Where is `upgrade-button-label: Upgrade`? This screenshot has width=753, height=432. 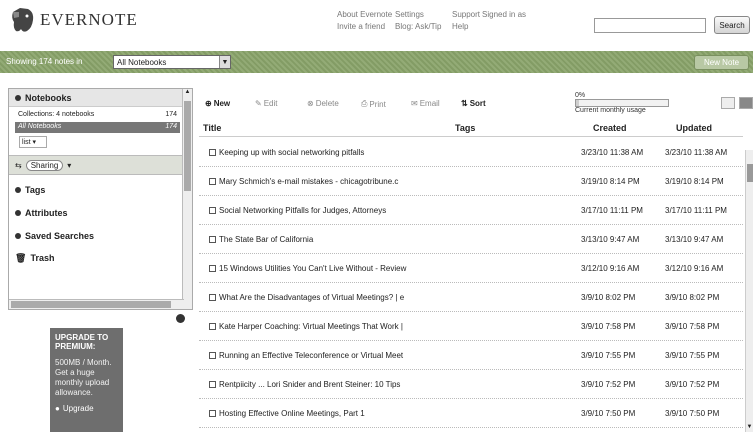 upgrade-button-label: Upgrade is located at coordinates (78, 408).